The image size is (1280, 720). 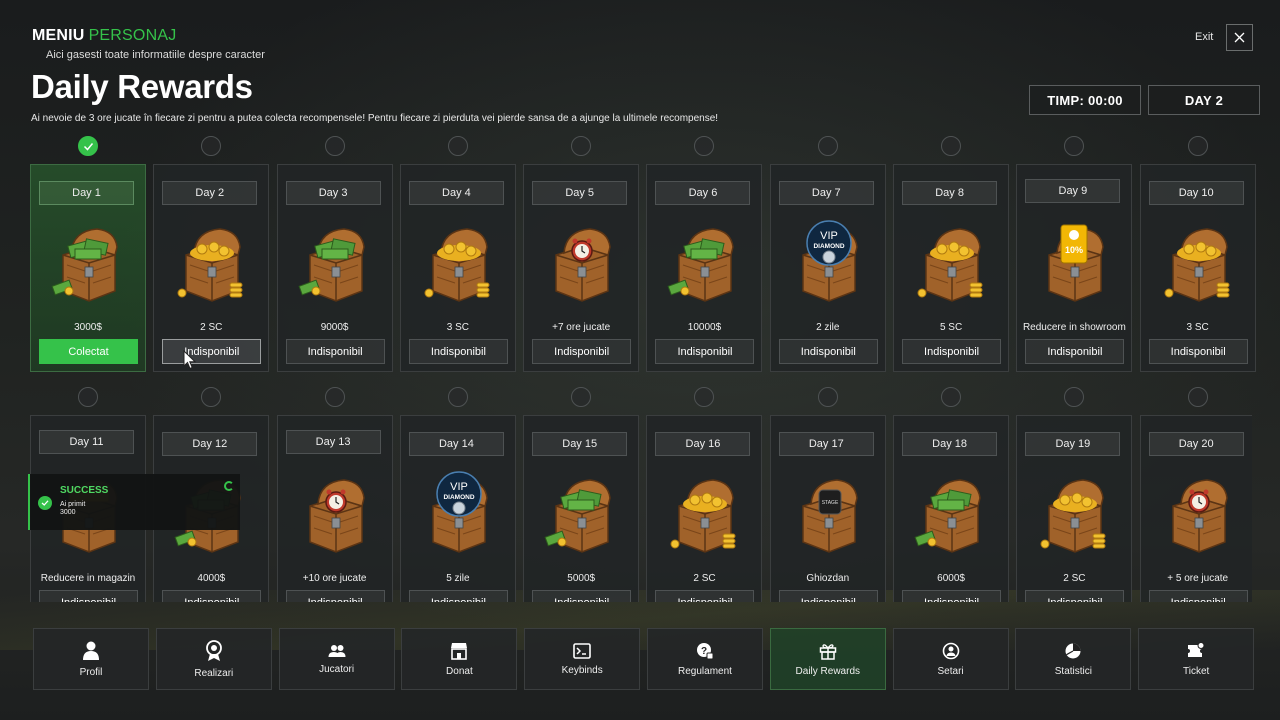 I want to click on day-label: Day 3, so click(x=333, y=193).